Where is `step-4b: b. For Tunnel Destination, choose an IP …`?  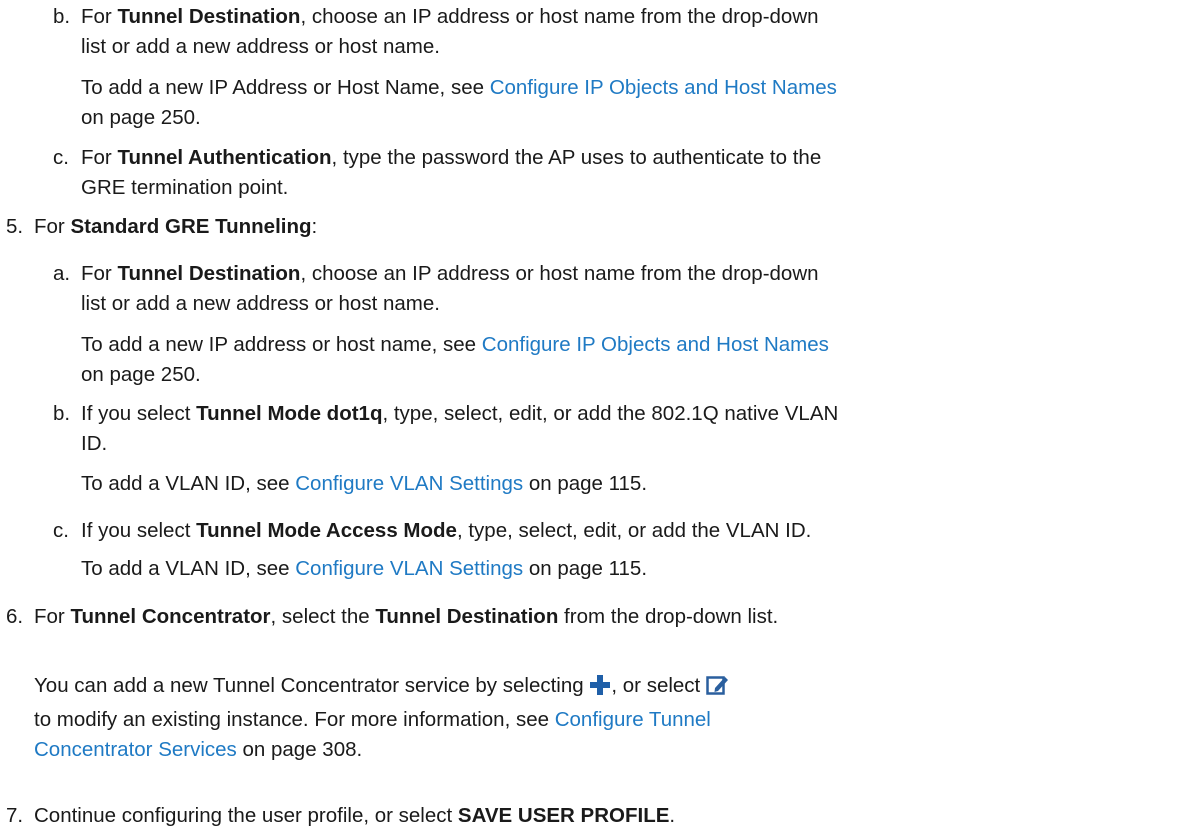
step-4b: b. For Tunnel Destination, choose an IP … is located at coordinates (613, 32).